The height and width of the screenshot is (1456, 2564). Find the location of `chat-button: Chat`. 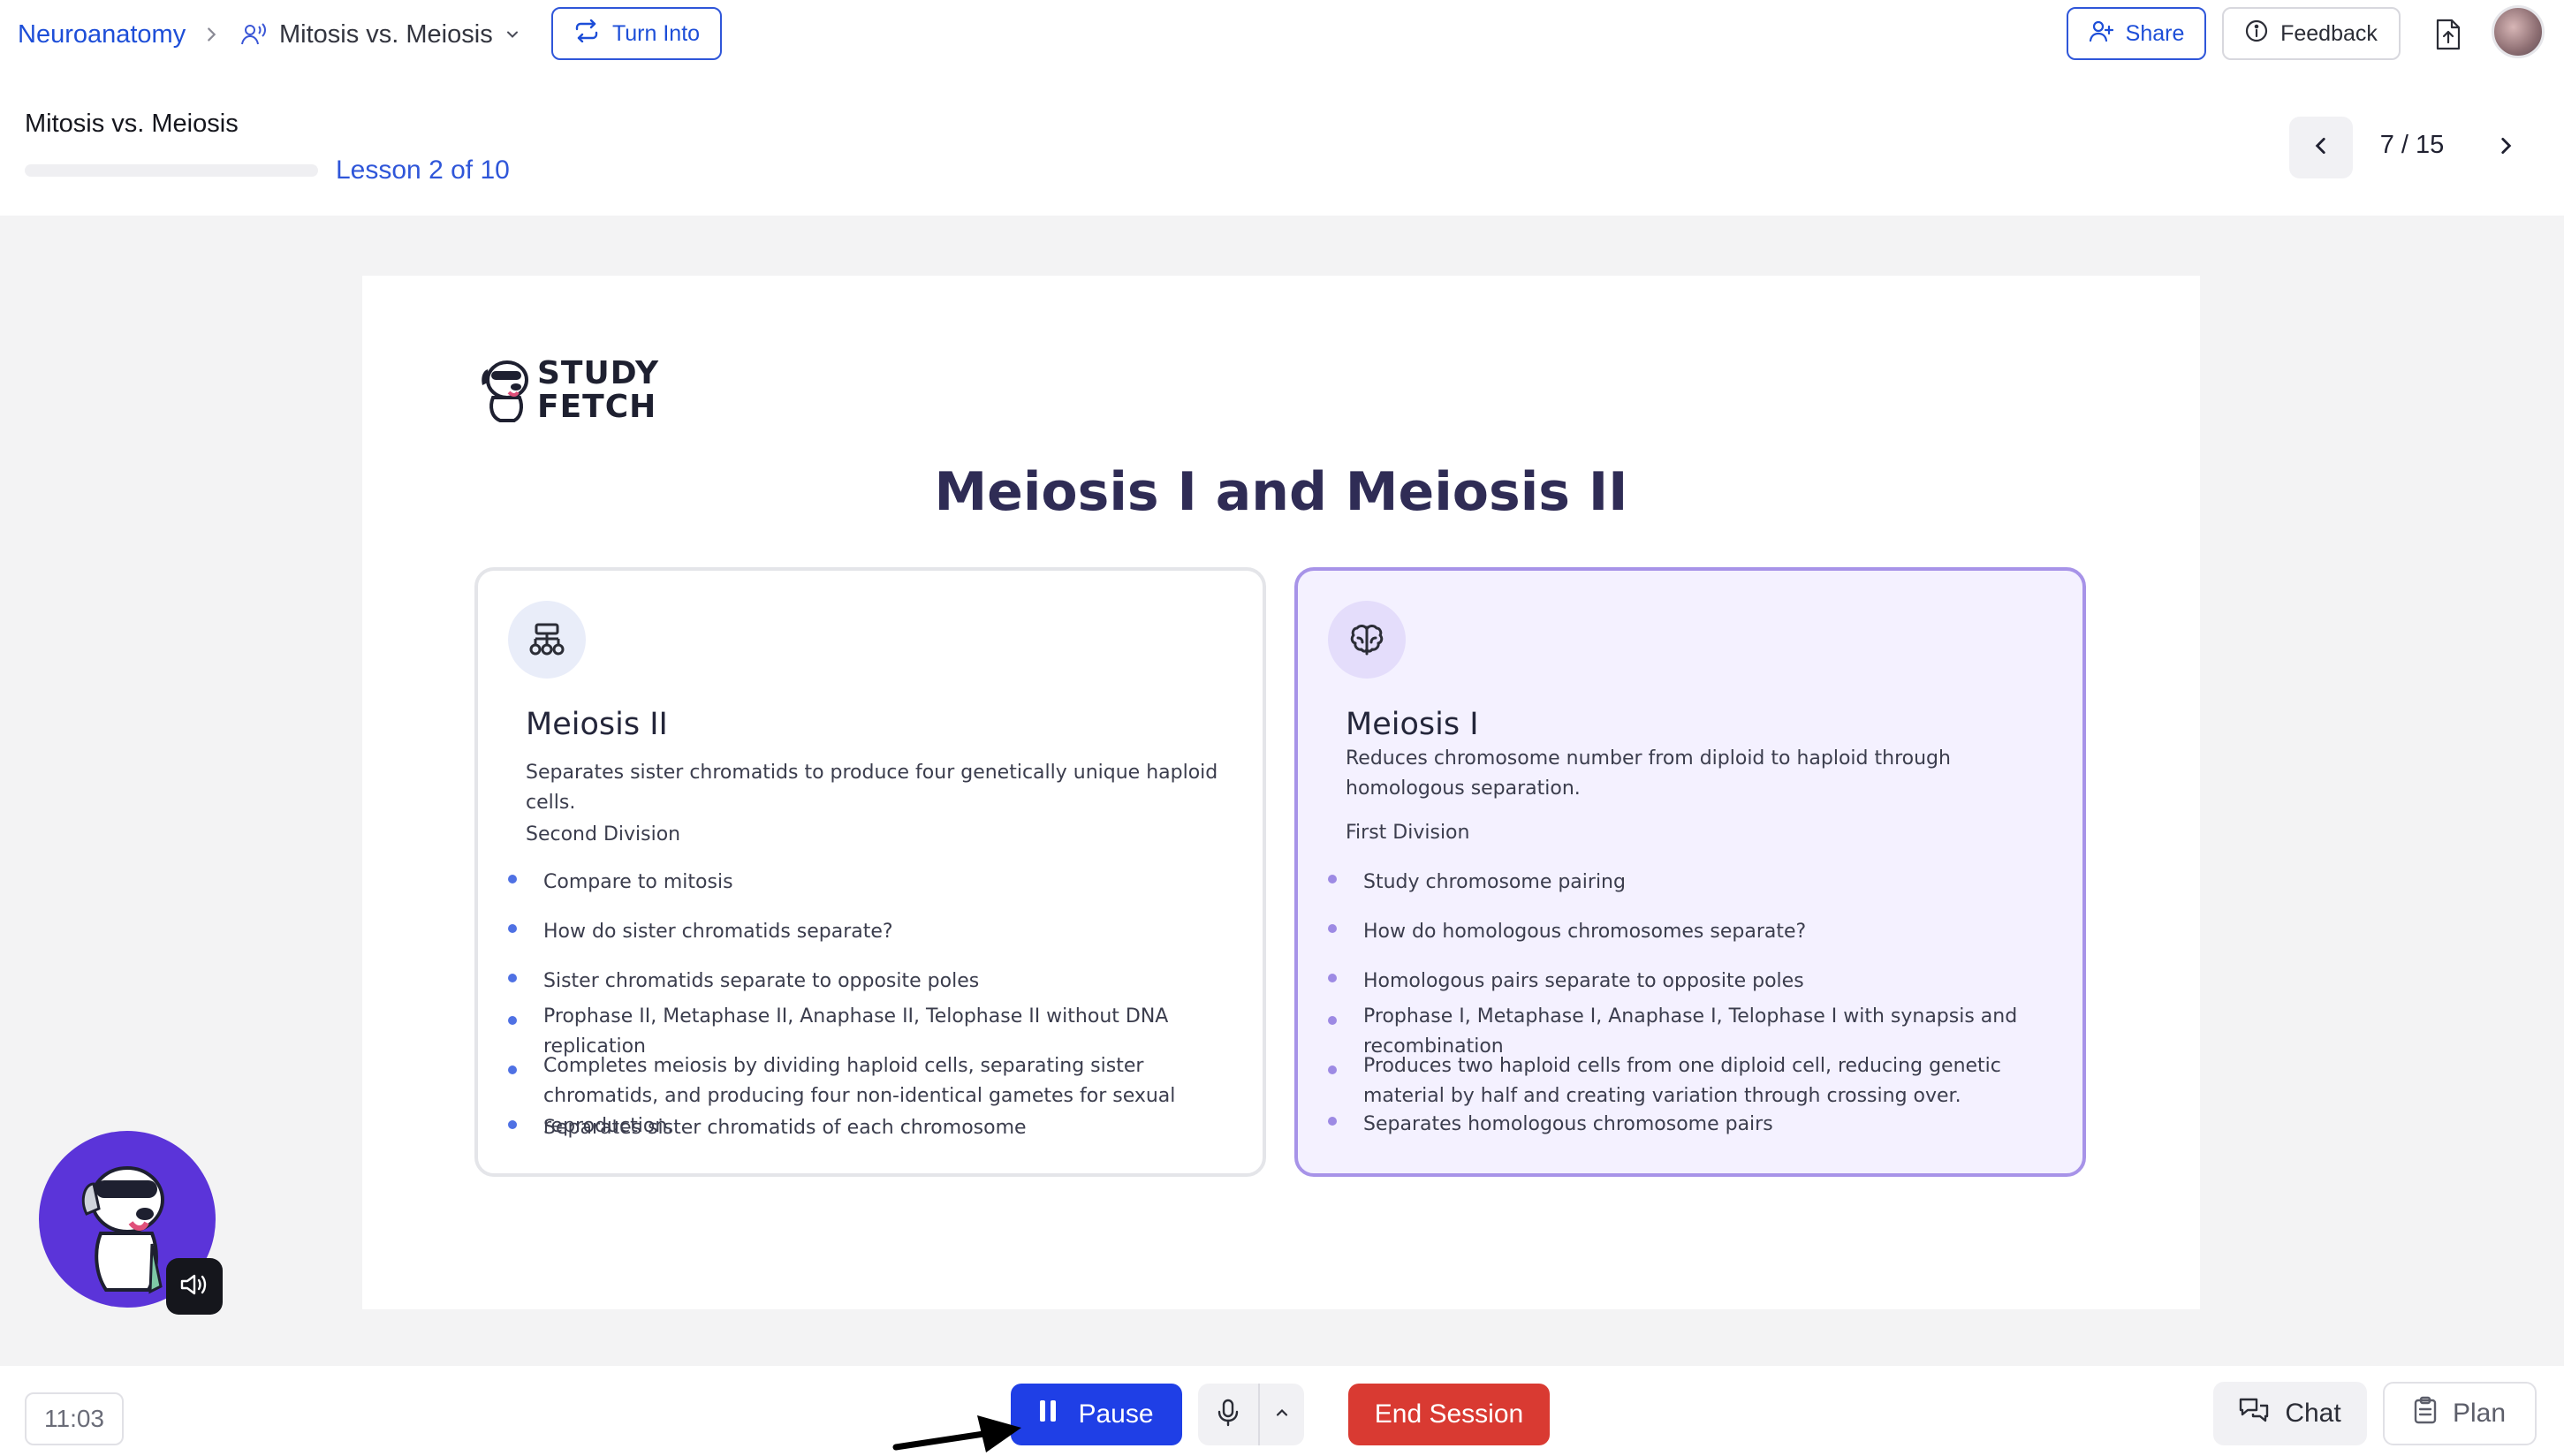

chat-button: Chat is located at coordinates (2290, 1413).